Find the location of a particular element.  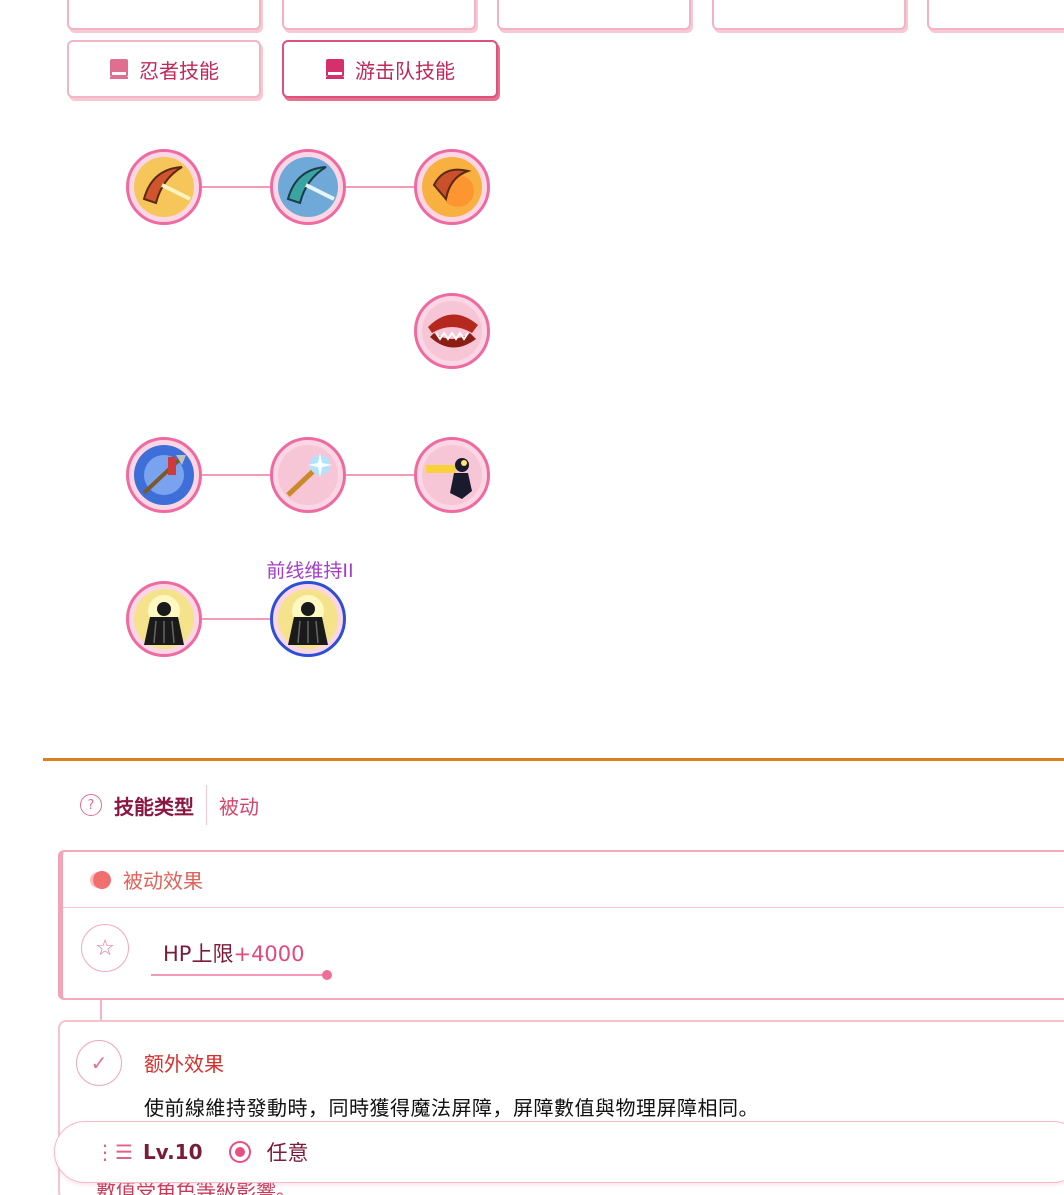

dash-figure-icon is located at coordinates (452, 475).